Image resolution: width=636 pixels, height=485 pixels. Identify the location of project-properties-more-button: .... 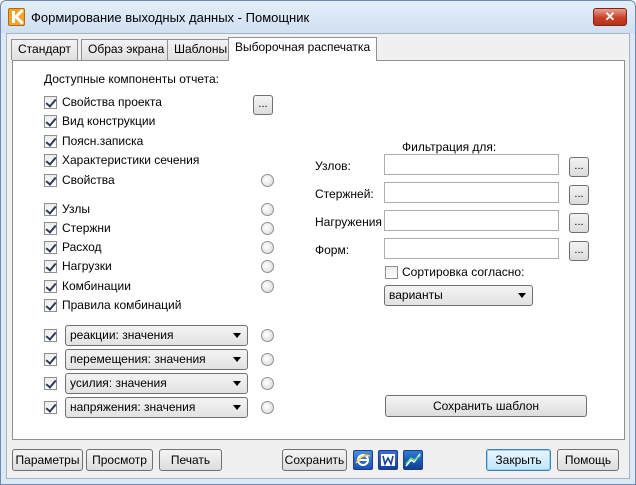
(263, 105).